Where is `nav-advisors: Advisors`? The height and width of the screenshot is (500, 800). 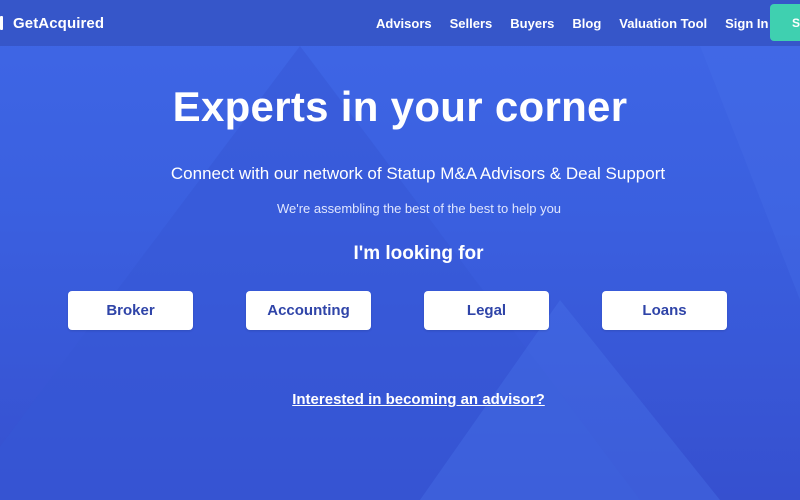 nav-advisors: Advisors is located at coordinates (404, 23).